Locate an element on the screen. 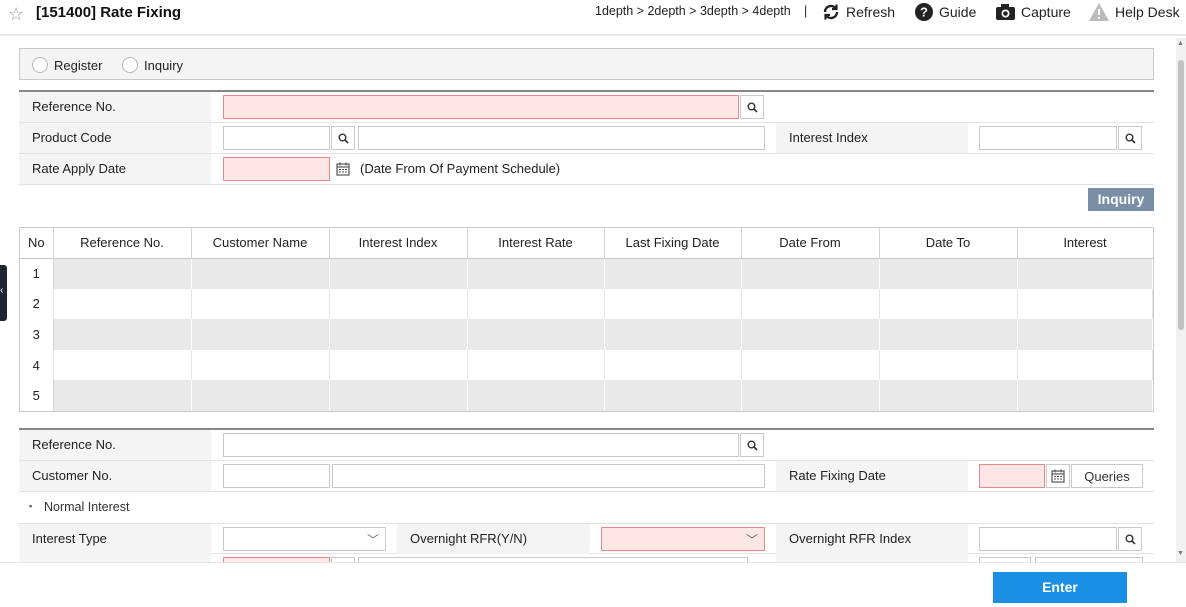  register-radio: Register is located at coordinates (67, 65).